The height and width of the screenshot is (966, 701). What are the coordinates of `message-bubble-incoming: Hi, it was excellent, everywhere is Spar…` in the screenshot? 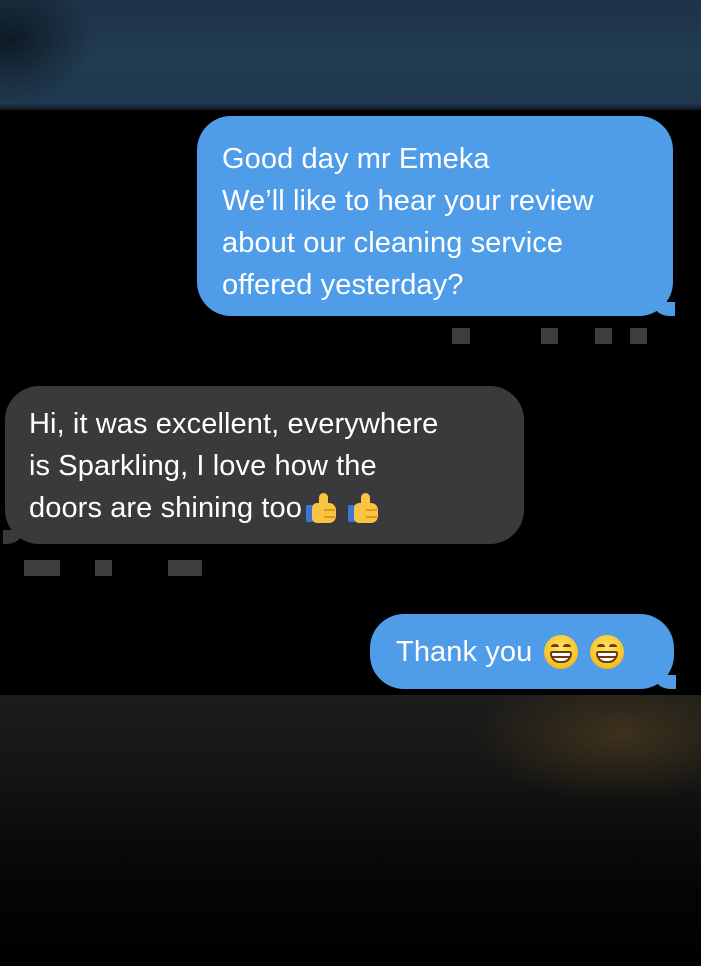 It's located at (263, 465).